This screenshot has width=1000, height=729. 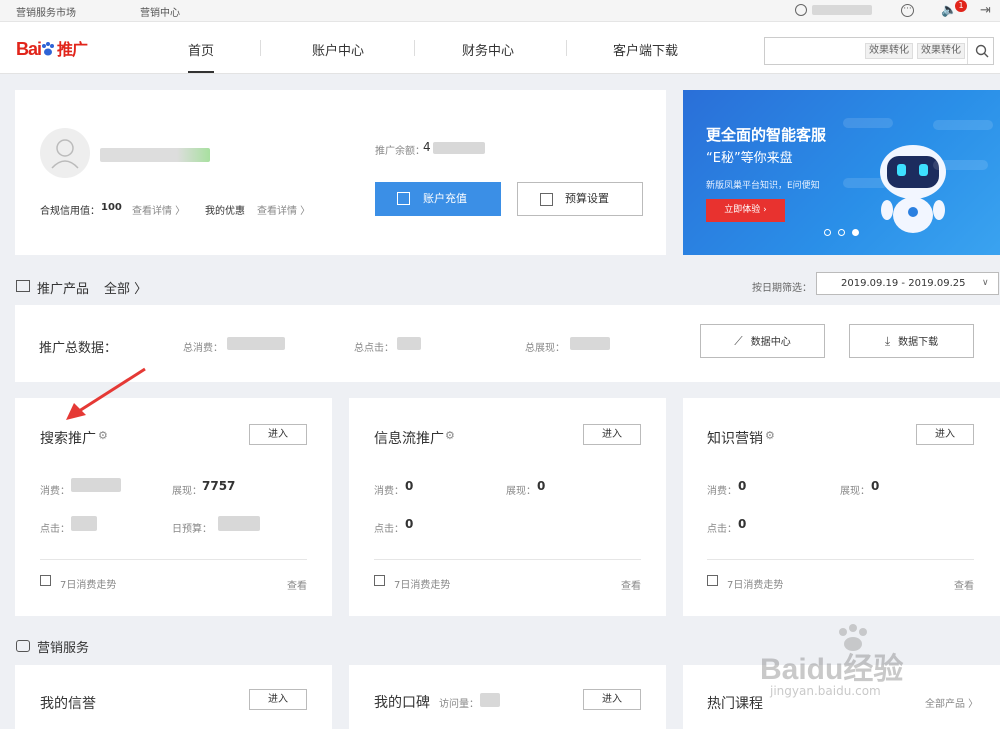 What do you see at coordinates (985, 10) in the screenshot?
I see `logout-icon: ⇥` at bounding box center [985, 10].